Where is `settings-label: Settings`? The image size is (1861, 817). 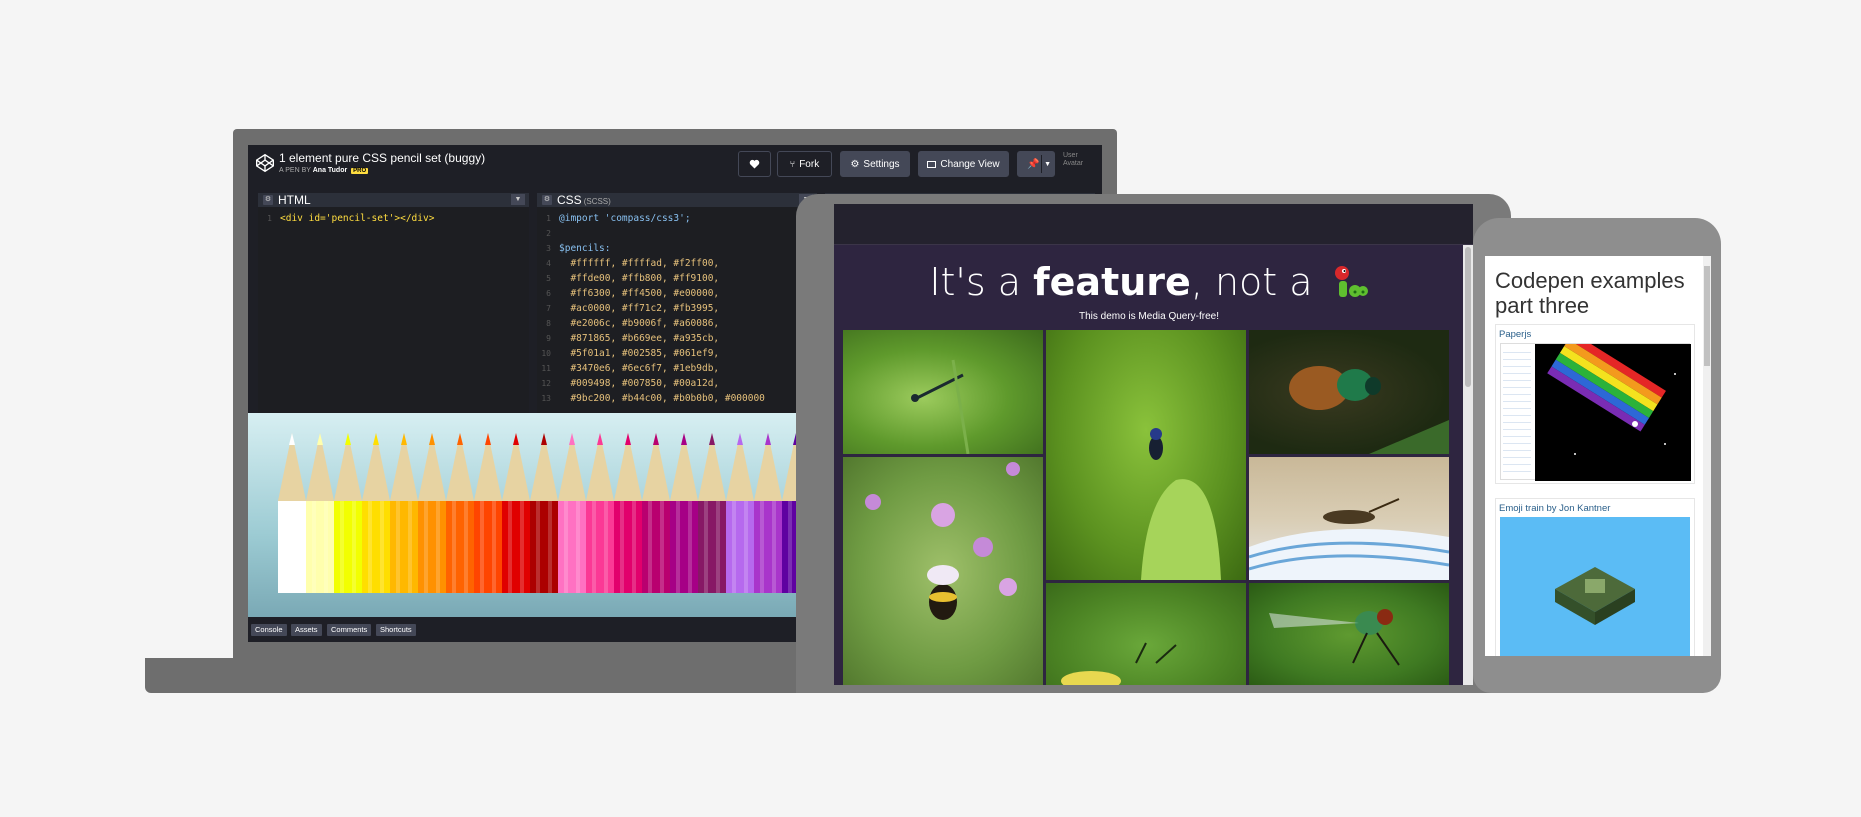 settings-label: Settings is located at coordinates (881, 164).